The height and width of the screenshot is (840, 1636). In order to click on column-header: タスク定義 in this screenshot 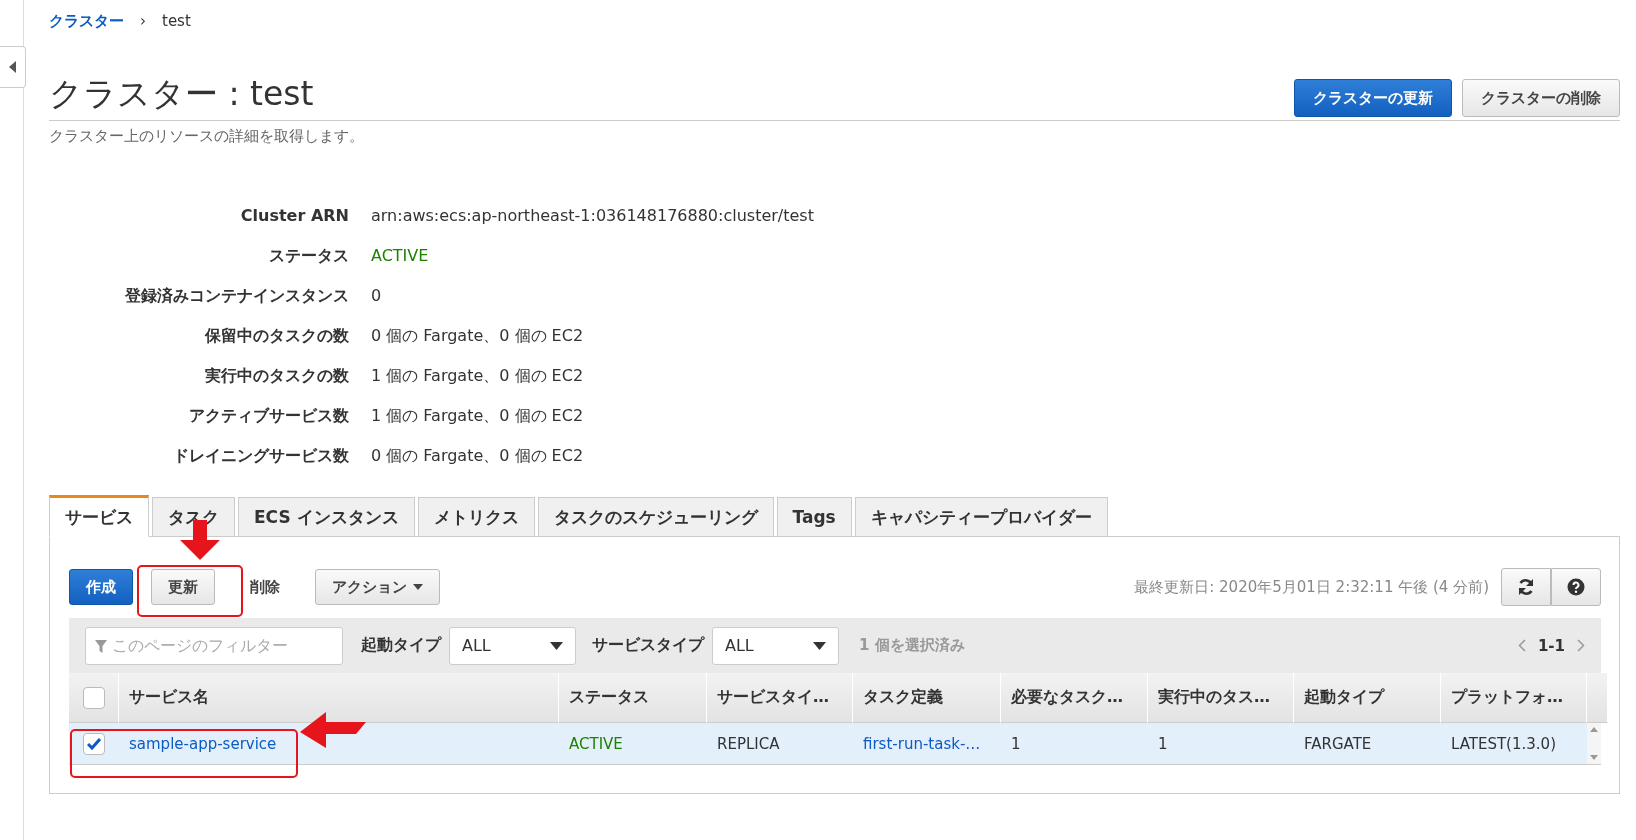, I will do `click(927, 698)`.